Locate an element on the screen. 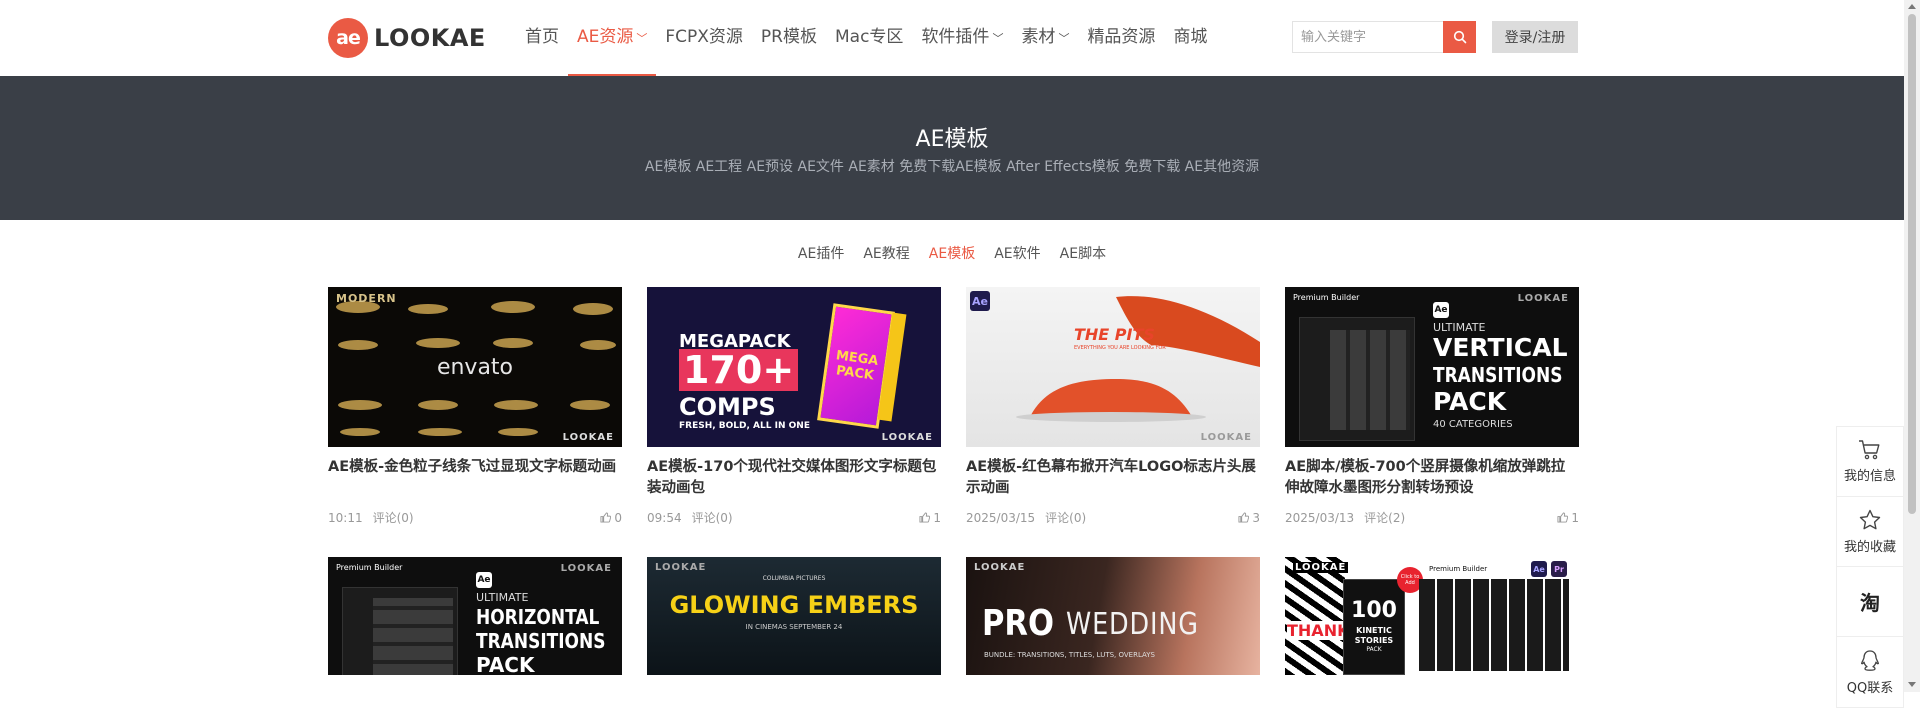 The width and height of the screenshot is (1920, 708). search-icon is located at coordinates (1459, 37).